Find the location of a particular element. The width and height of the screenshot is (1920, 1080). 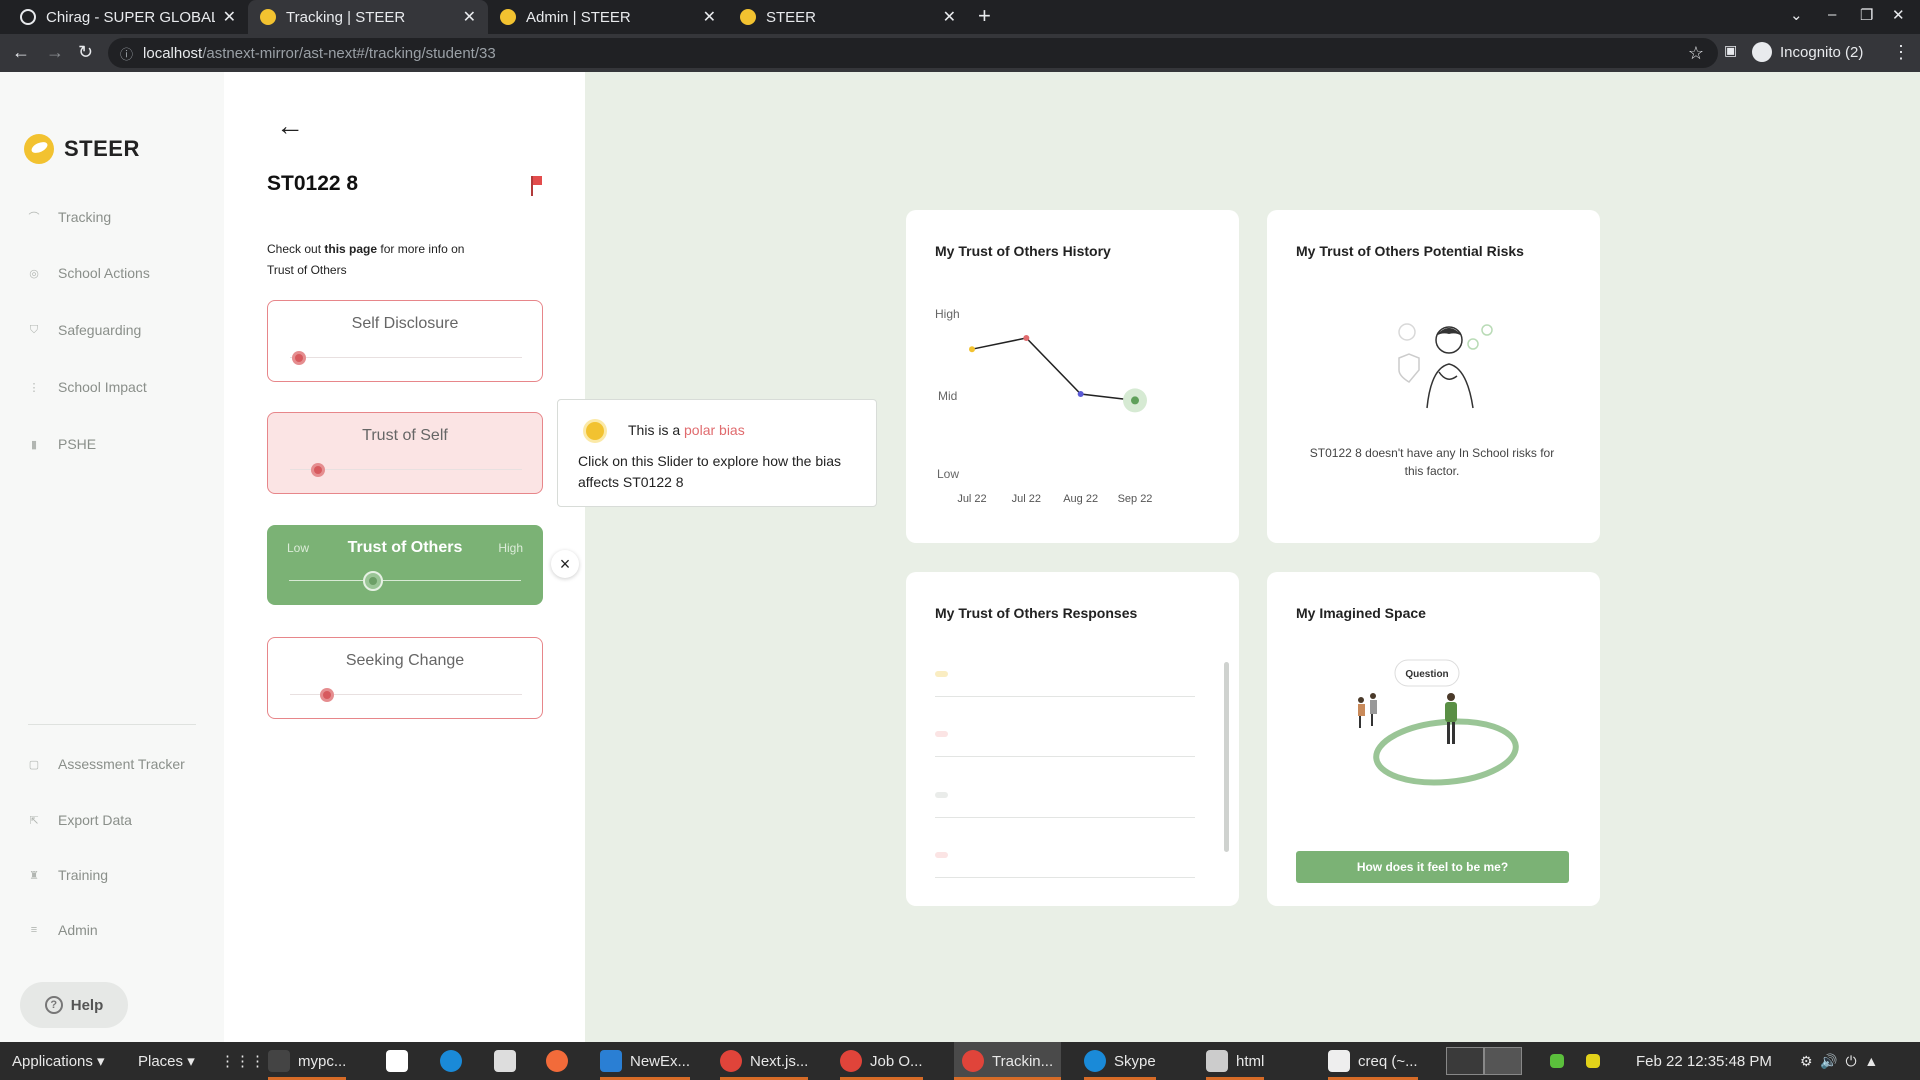

y-tick-high: High is located at coordinates (947, 314).